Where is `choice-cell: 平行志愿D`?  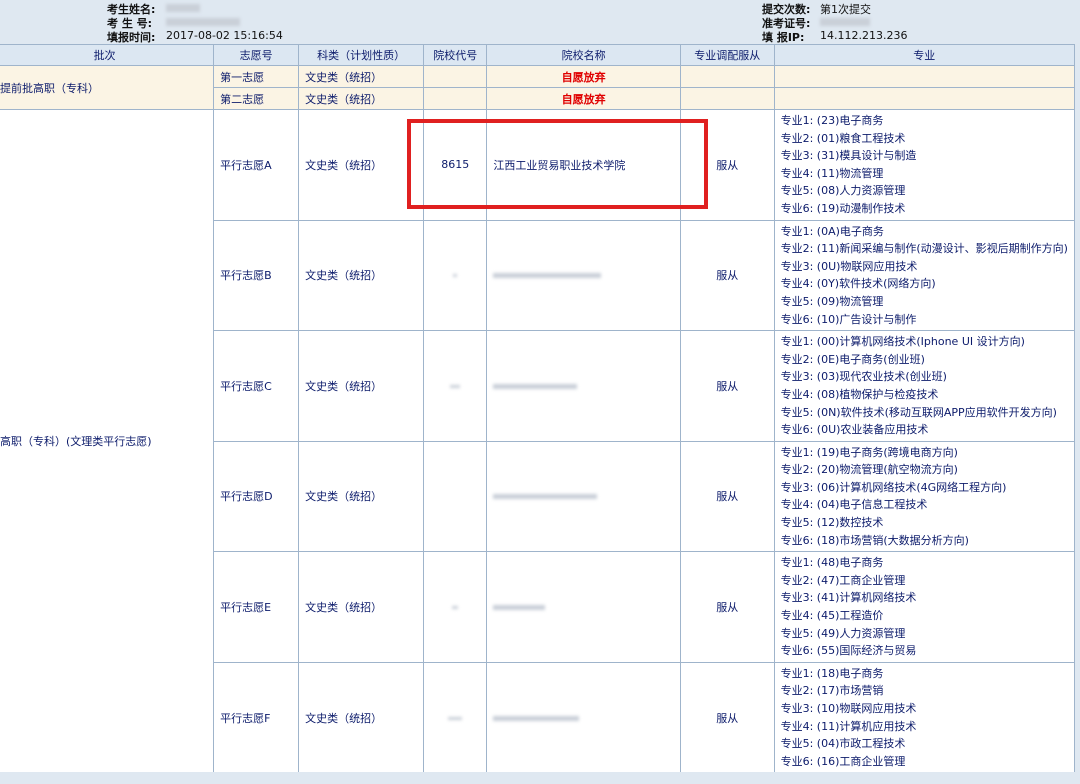
choice-cell: 平行志愿D is located at coordinates (256, 496).